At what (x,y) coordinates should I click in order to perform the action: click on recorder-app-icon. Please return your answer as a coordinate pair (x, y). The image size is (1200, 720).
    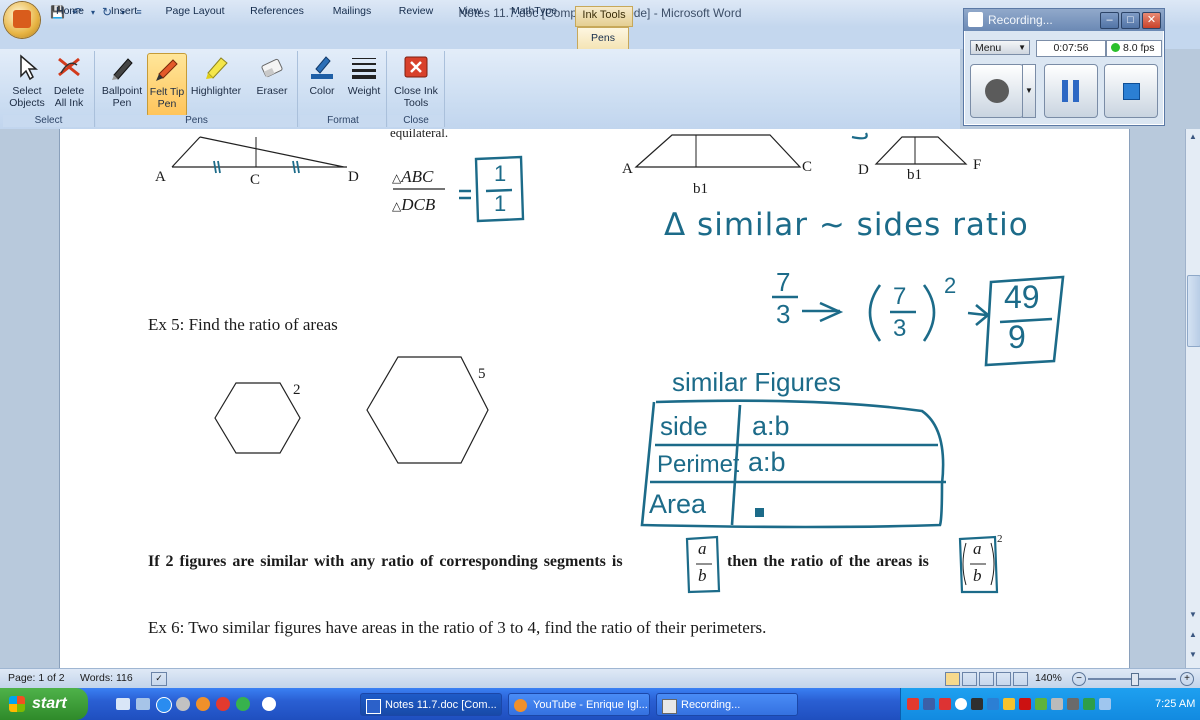
    Looking at the image, I should click on (975, 19).